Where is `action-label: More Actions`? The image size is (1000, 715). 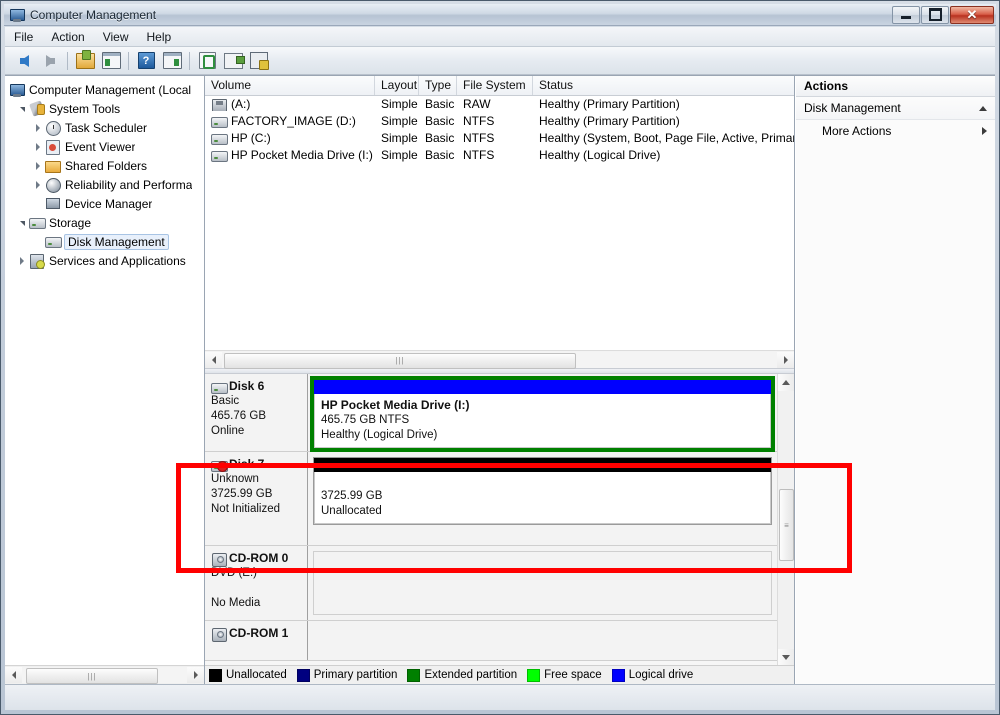 action-label: More Actions is located at coordinates (857, 131).